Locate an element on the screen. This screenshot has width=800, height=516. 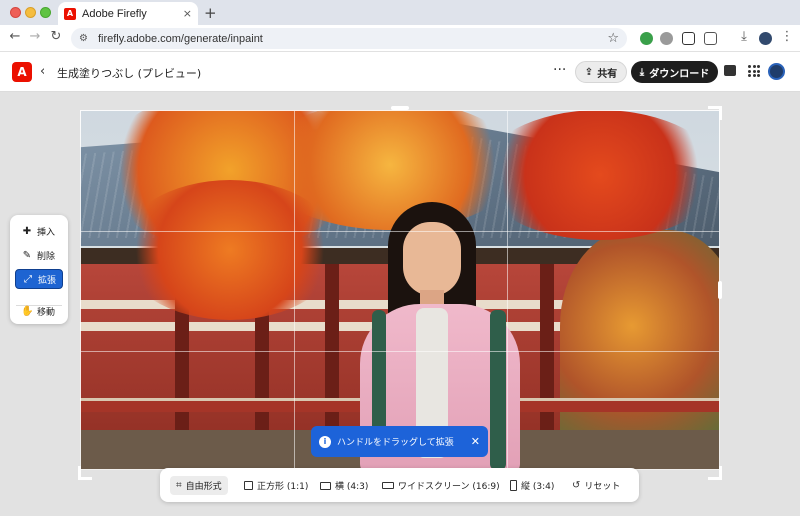
tab-title: Adobe Firefly is located at coordinates (114, 13).